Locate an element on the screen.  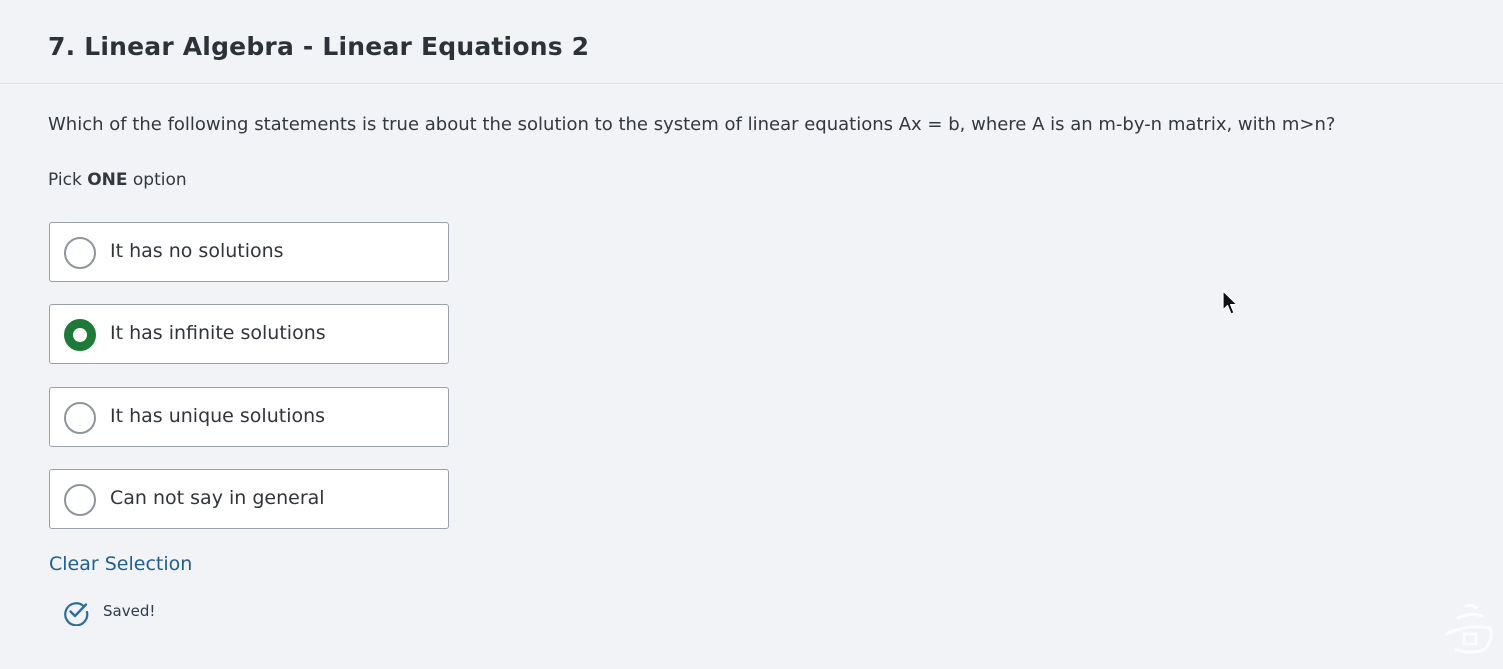
option-infinite-solutions: It has infinite solutions is located at coordinates (249, 334).